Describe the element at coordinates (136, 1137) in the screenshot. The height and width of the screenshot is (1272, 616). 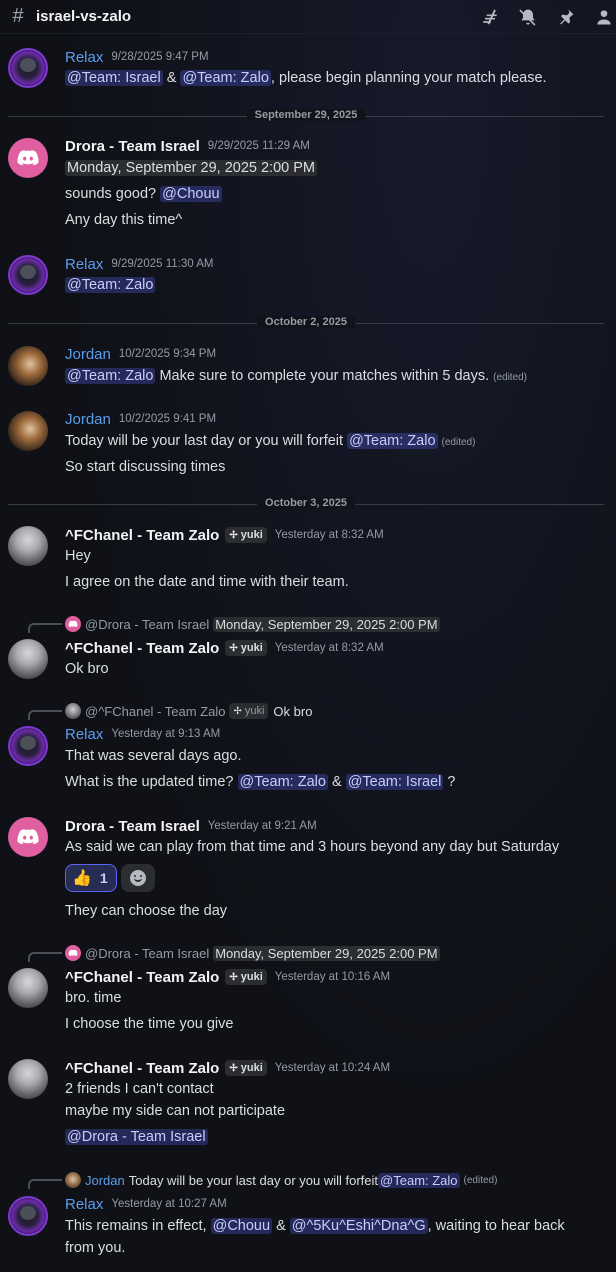
I see `user-mention: @Drora - Team Israel` at that location.